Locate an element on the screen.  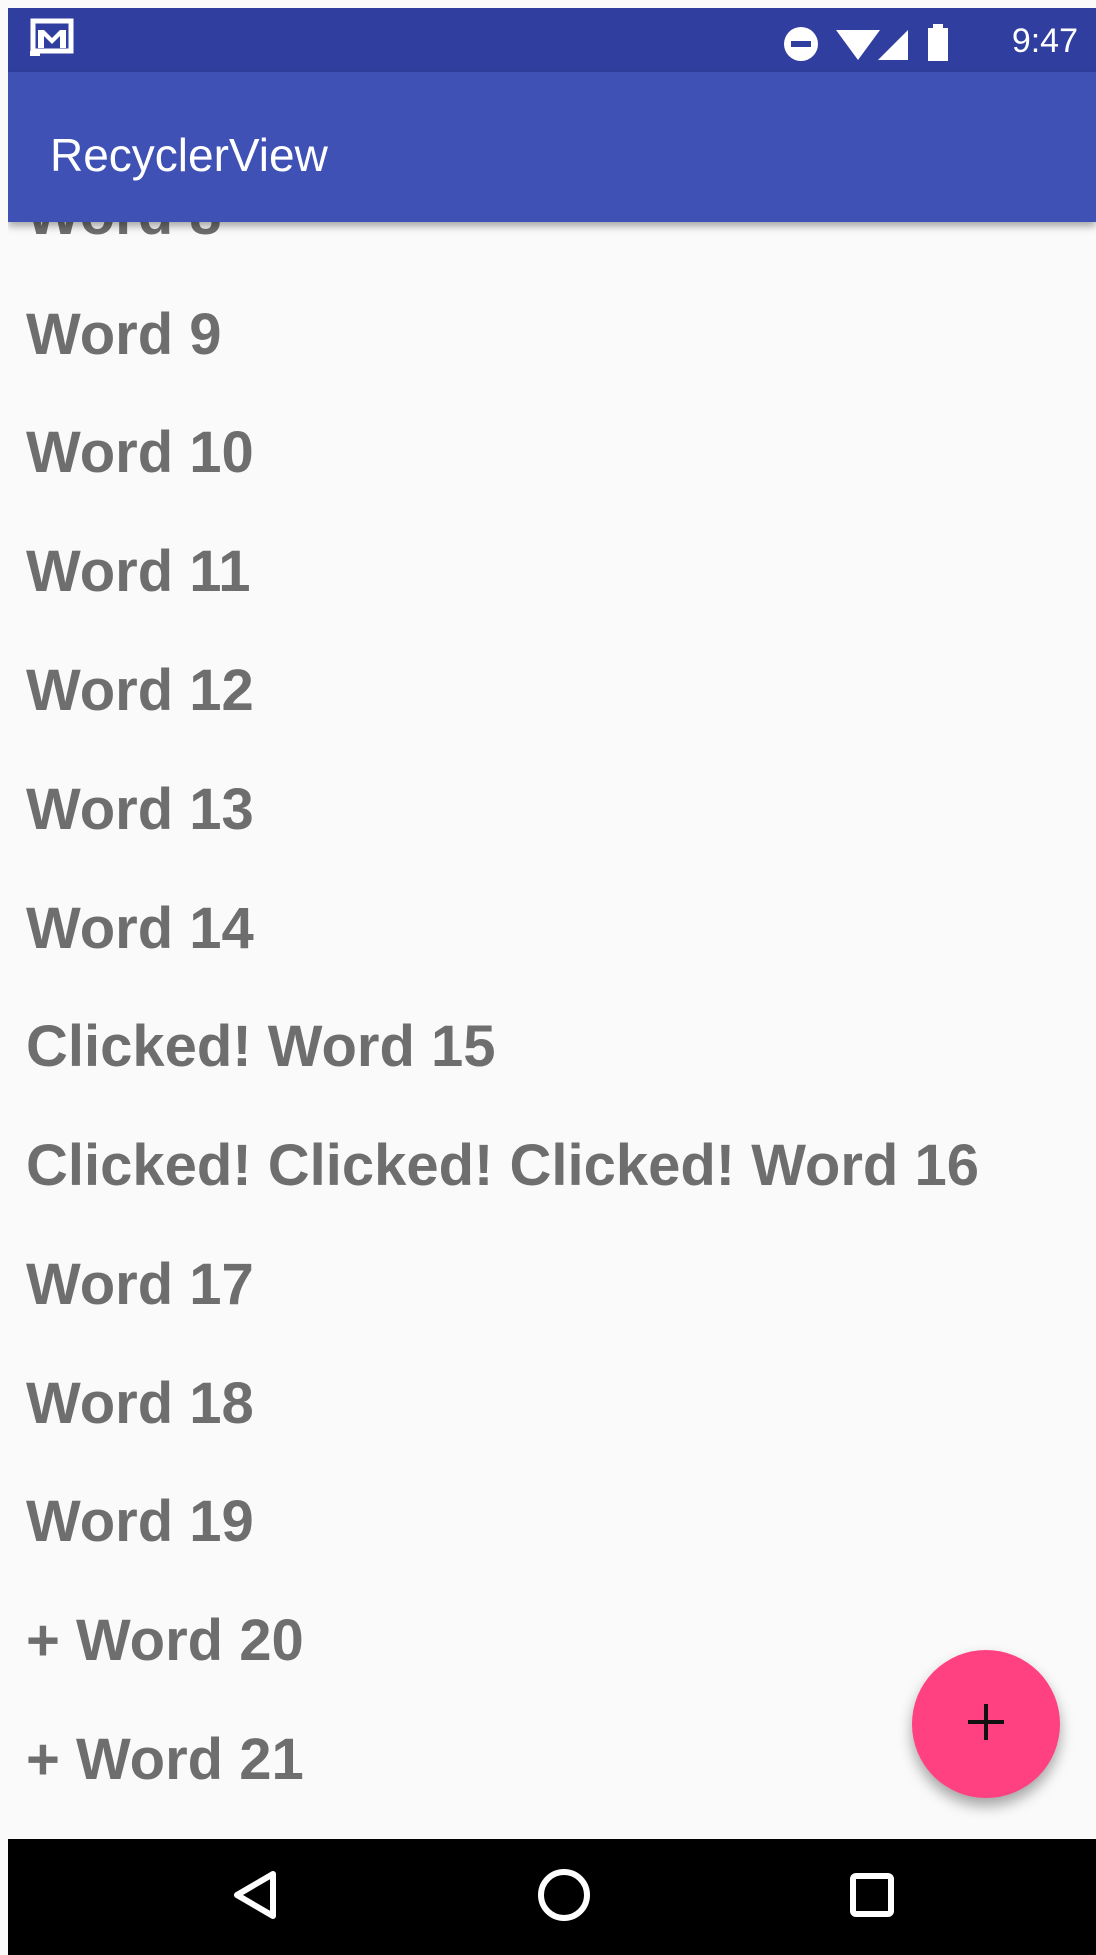
home-icon is located at coordinates (564, 1897).